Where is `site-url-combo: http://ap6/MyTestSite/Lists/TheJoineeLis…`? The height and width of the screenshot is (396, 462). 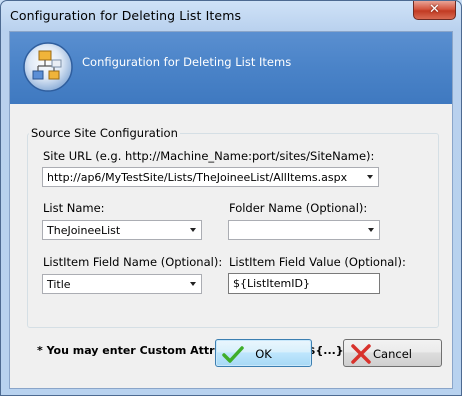
site-url-combo: http://ap6/MyTestSite/Lists/TheJoineeLis… is located at coordinates (210, 177).